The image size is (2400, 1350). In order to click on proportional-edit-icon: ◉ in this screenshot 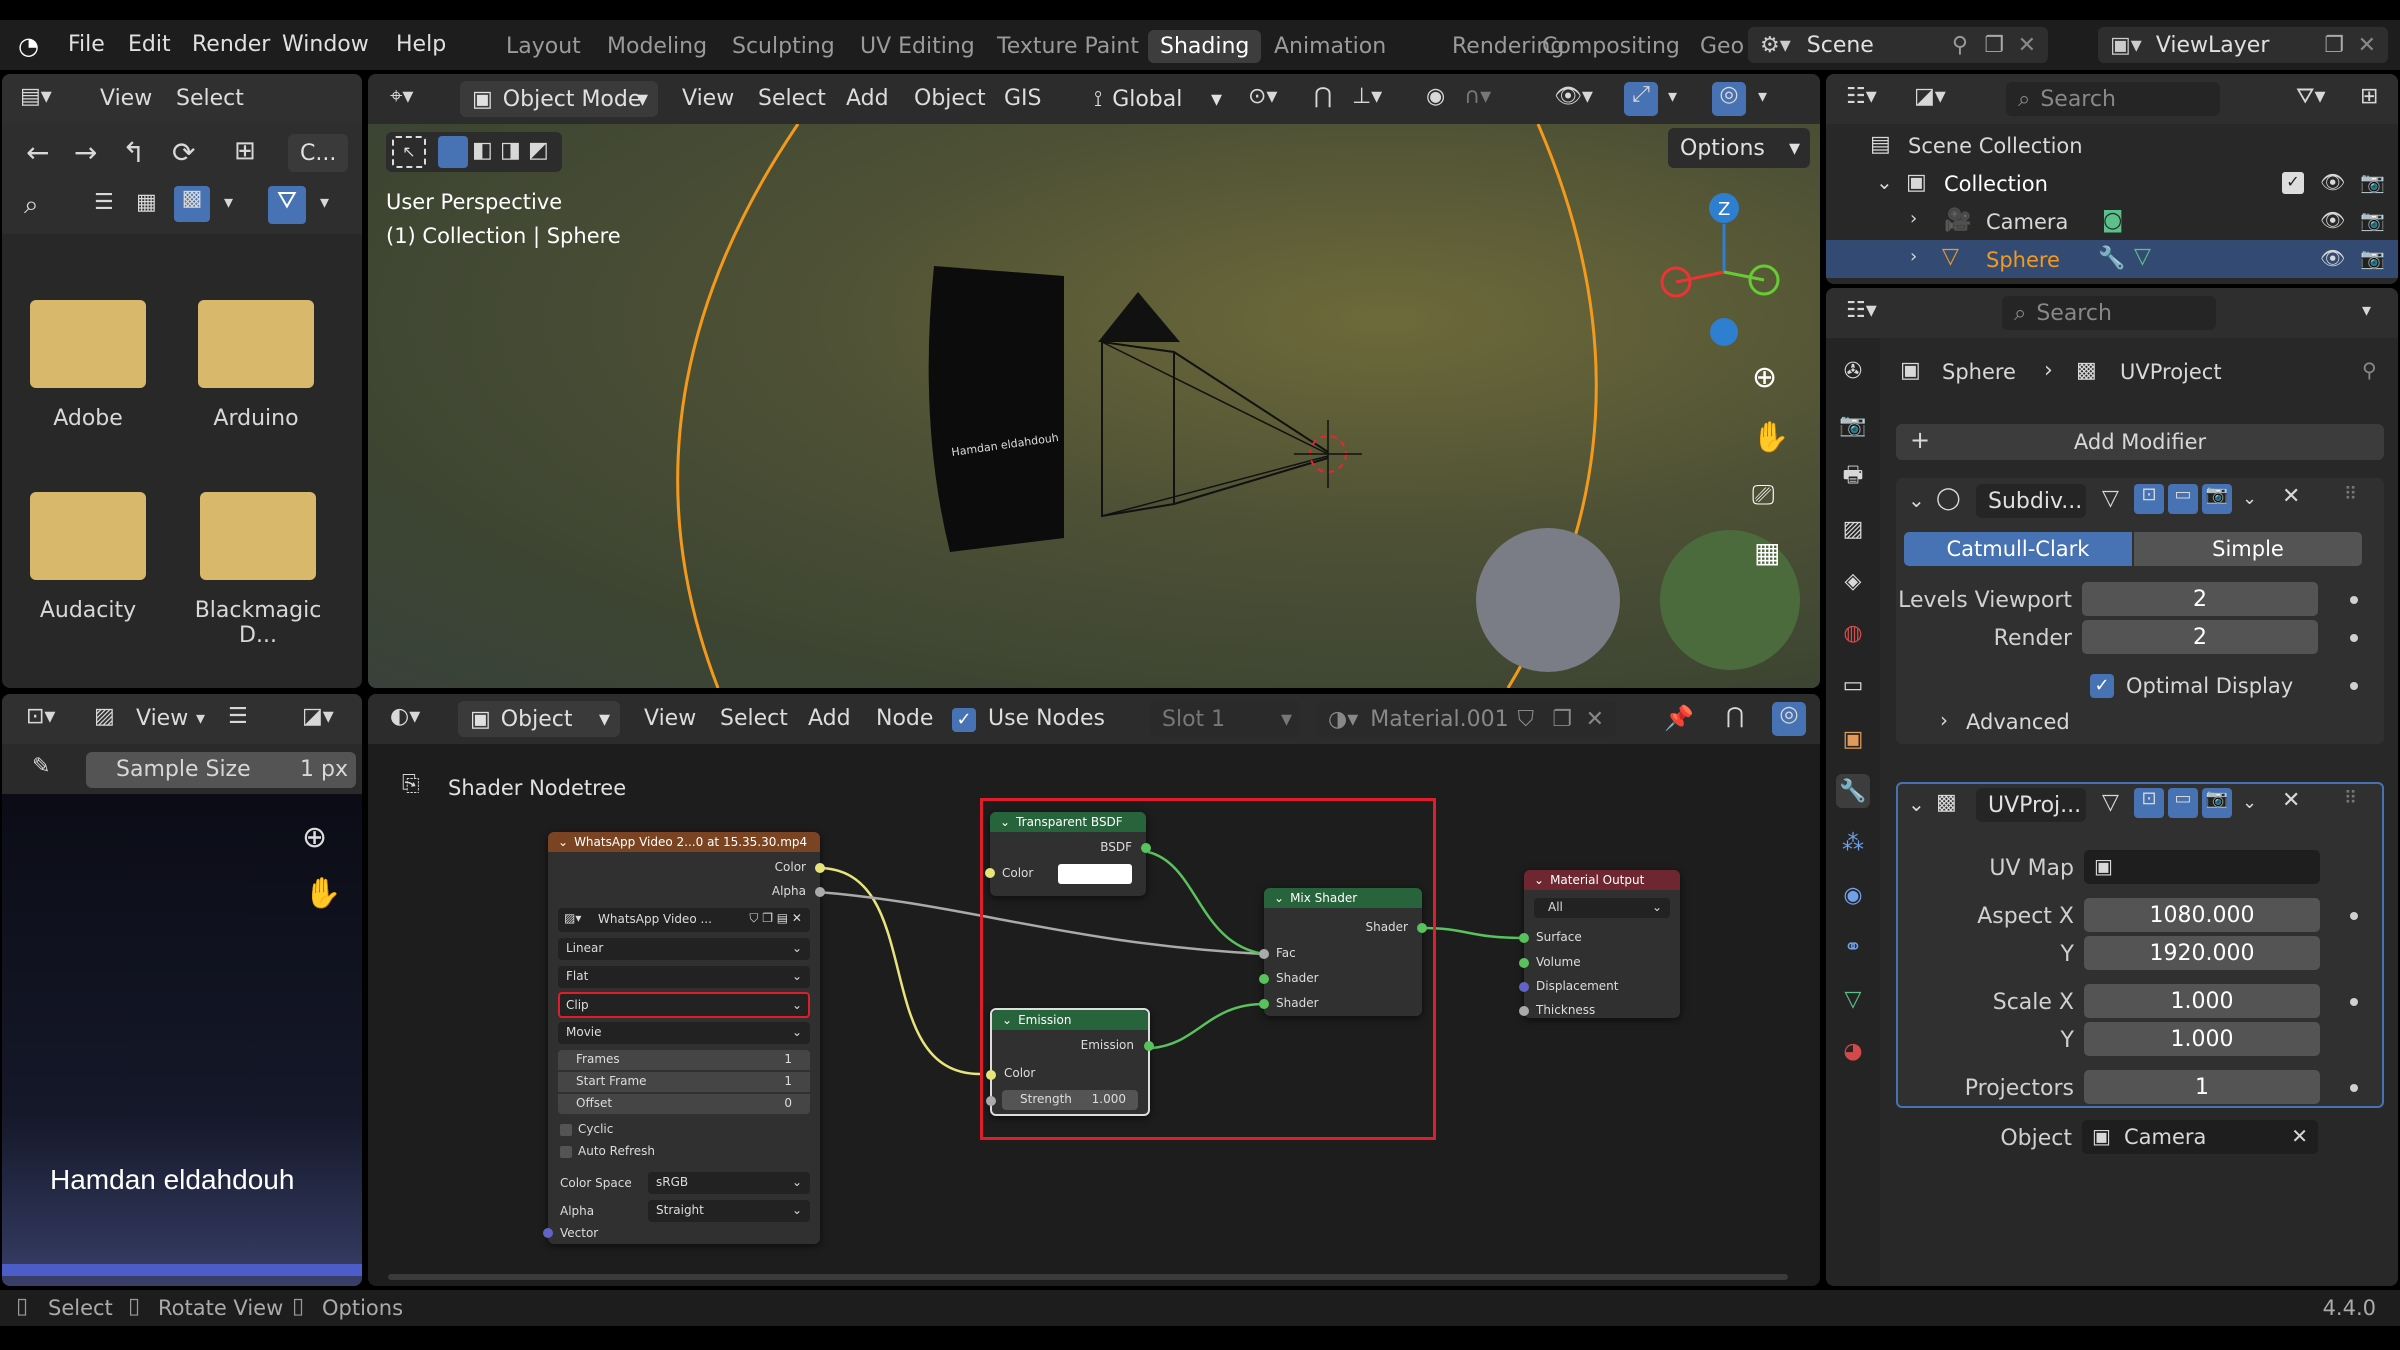, I will do `click(1435, 96)`.